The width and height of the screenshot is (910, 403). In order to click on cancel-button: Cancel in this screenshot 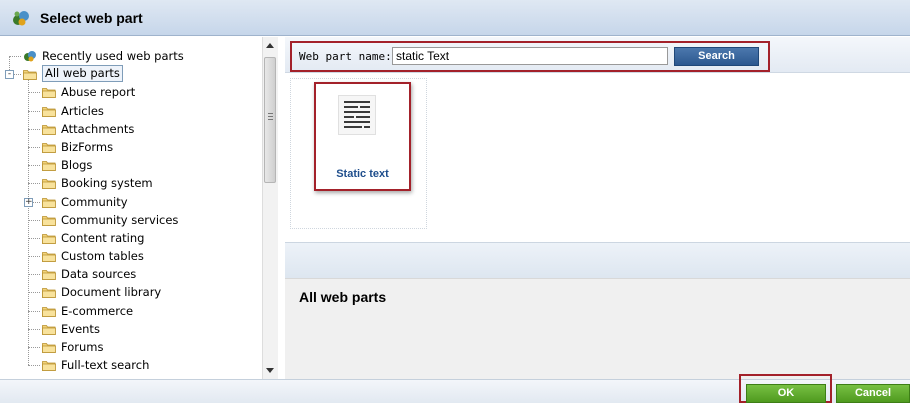, I will do `click(873, 393)`.